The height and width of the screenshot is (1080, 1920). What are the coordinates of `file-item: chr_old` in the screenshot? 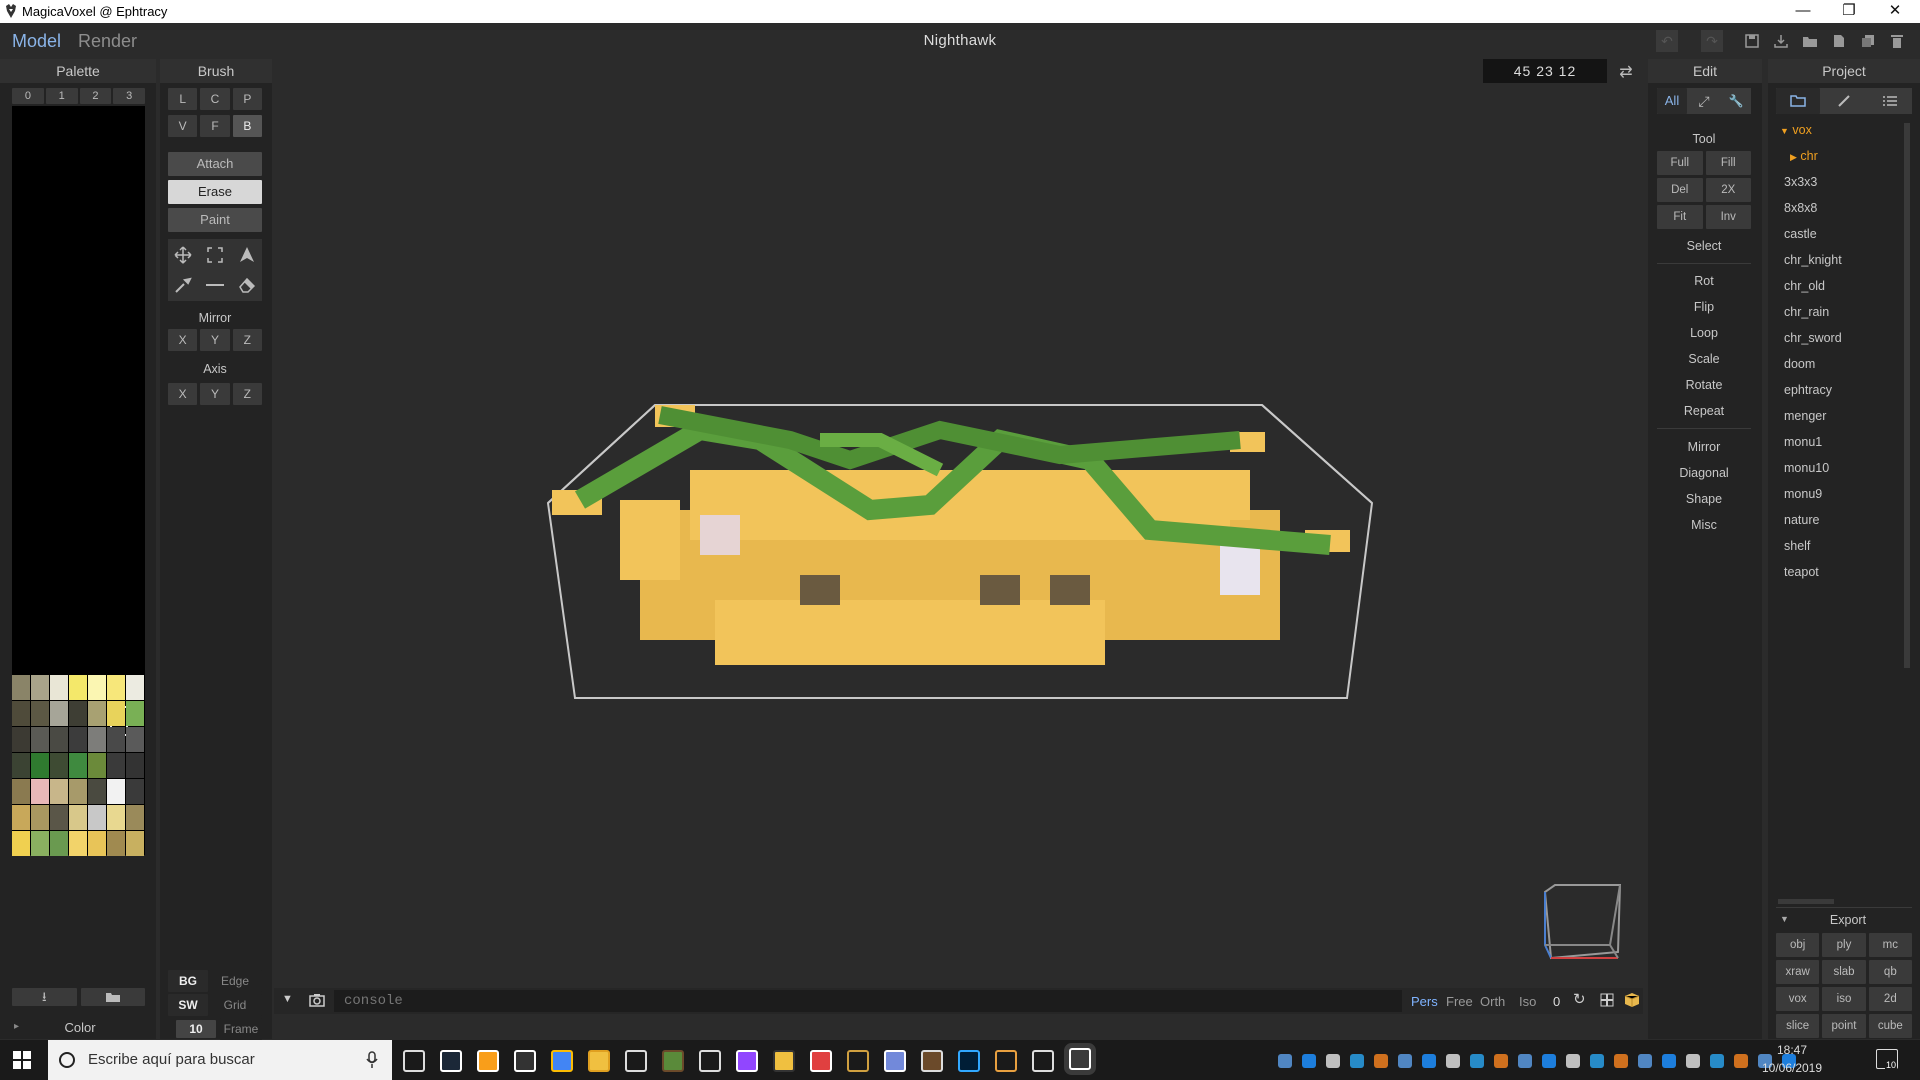 It's located at (1804, 286).